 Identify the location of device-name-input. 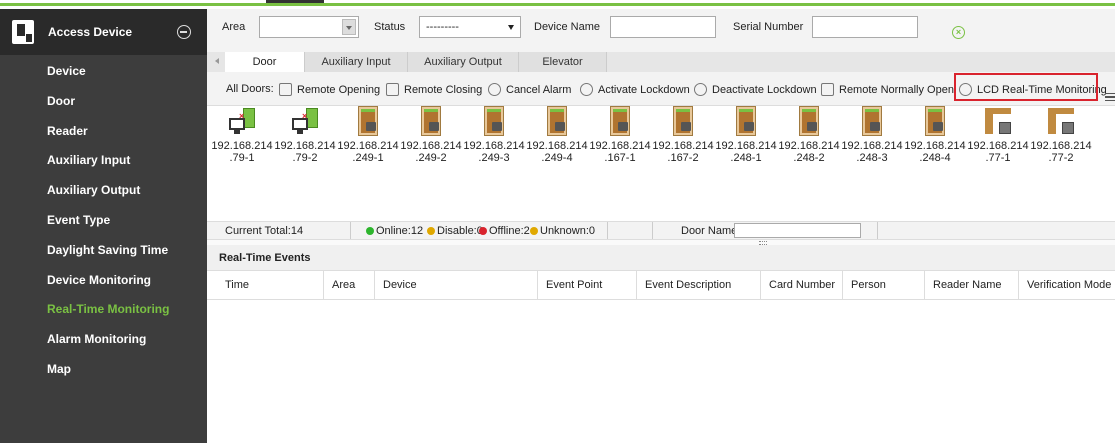
(663, 27).